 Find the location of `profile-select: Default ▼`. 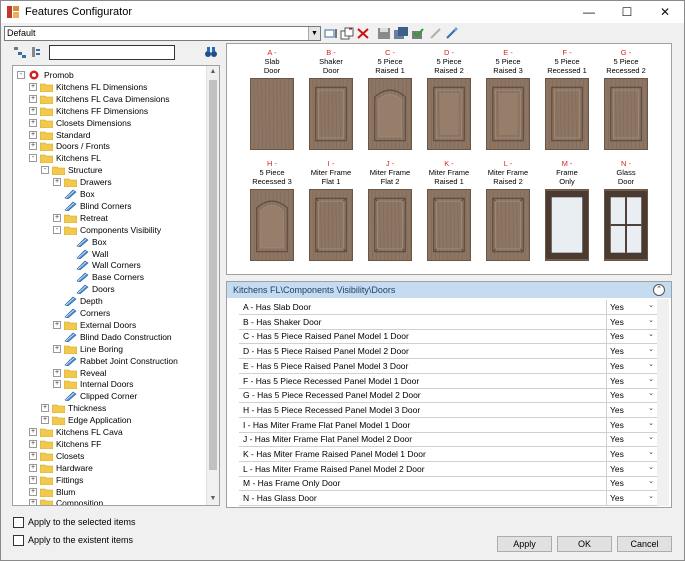

profile-select: Default ▼ is located at coordinates (162, 33).